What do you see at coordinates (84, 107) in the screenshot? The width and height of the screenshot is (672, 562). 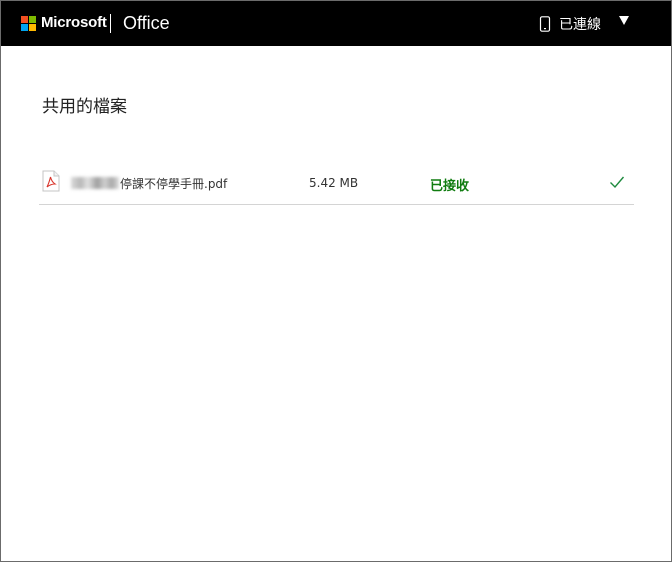 I see `page-title: 共用的檔案` at bounding box center [84, 107].